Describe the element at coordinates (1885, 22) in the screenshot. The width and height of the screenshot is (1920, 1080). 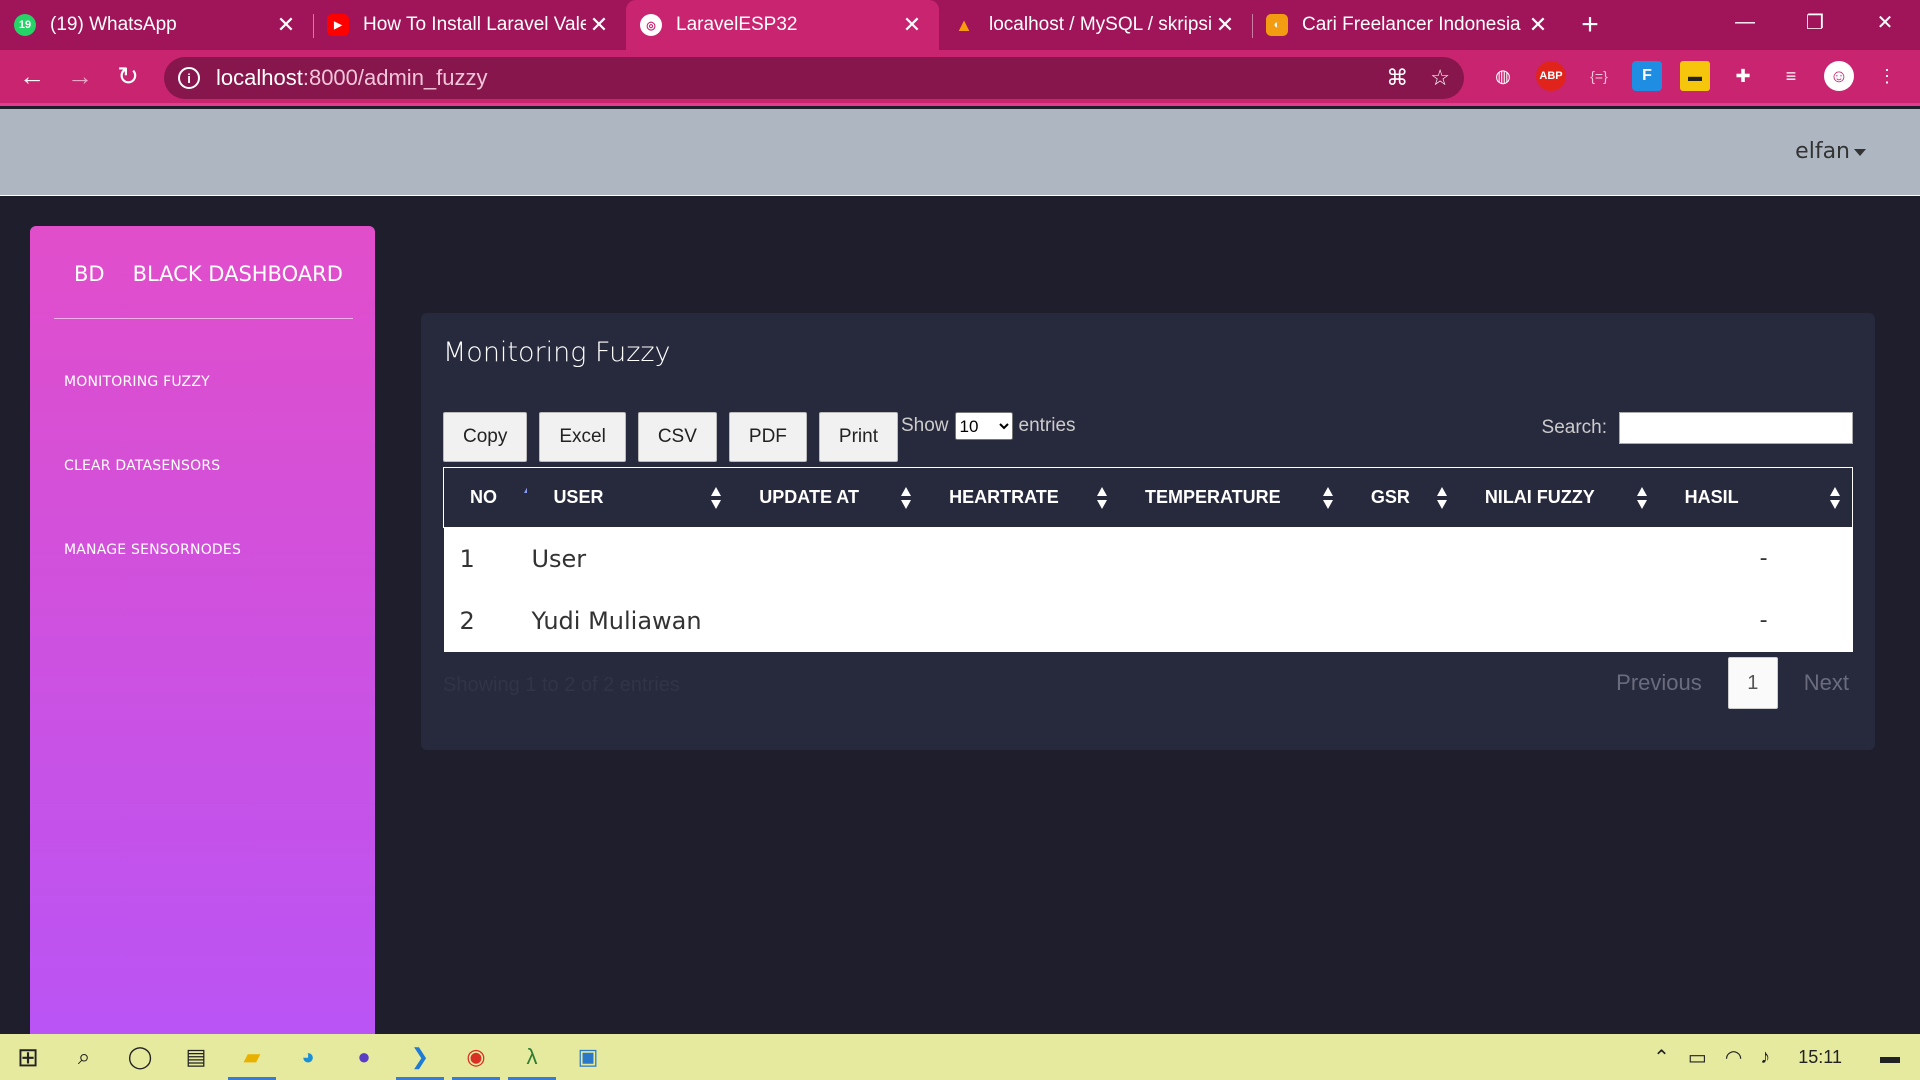
I see `close-window-icon: ✕` at that location.